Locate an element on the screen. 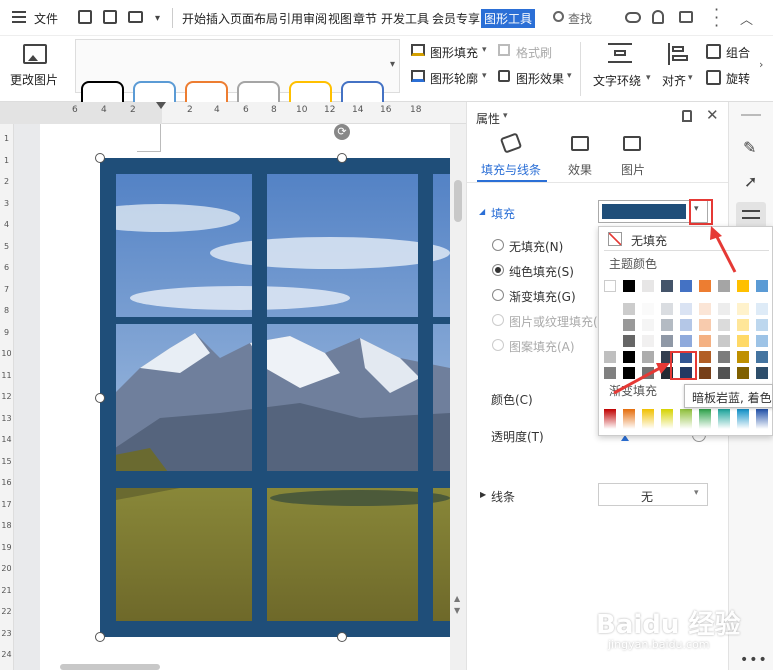 The image size is (773, 670). cloud-sync-icon is located at coordinates (633, 17).